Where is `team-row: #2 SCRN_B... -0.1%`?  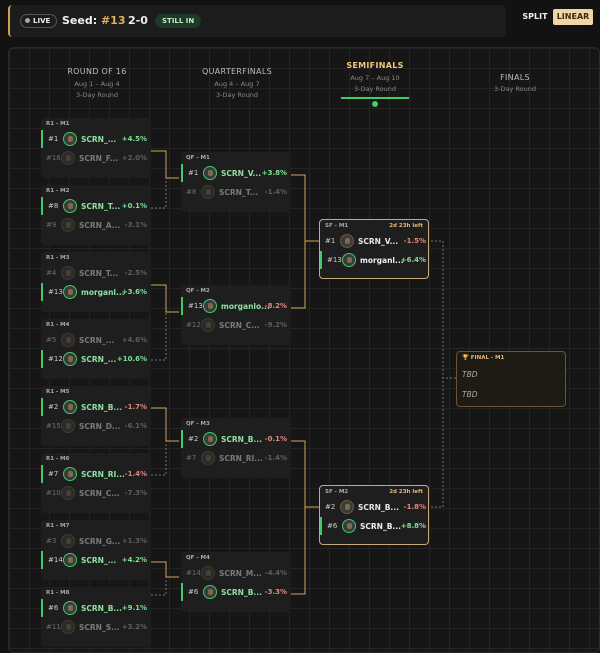
team-row: #2 SCRN_B... -0.1% is located at coordinates (236, 439).